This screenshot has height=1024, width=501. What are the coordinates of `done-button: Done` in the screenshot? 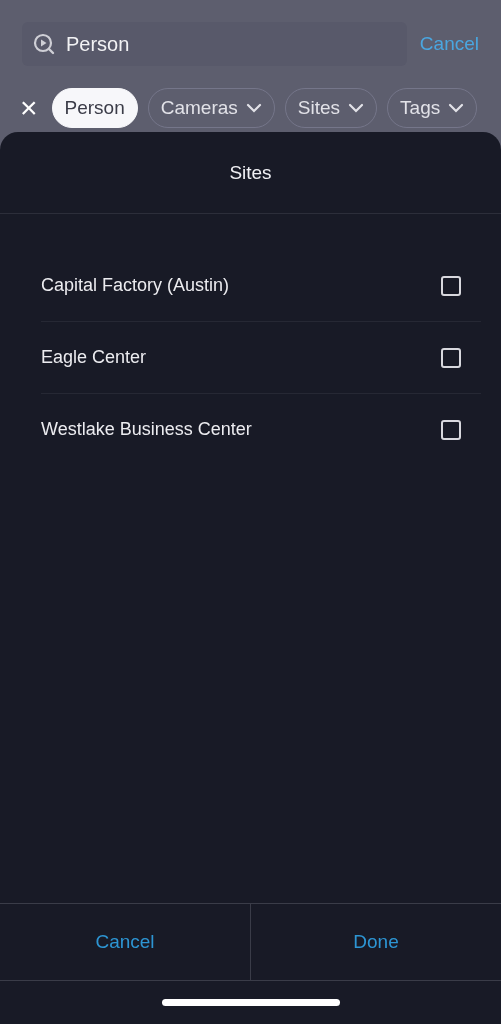 It's located at (375, 942).